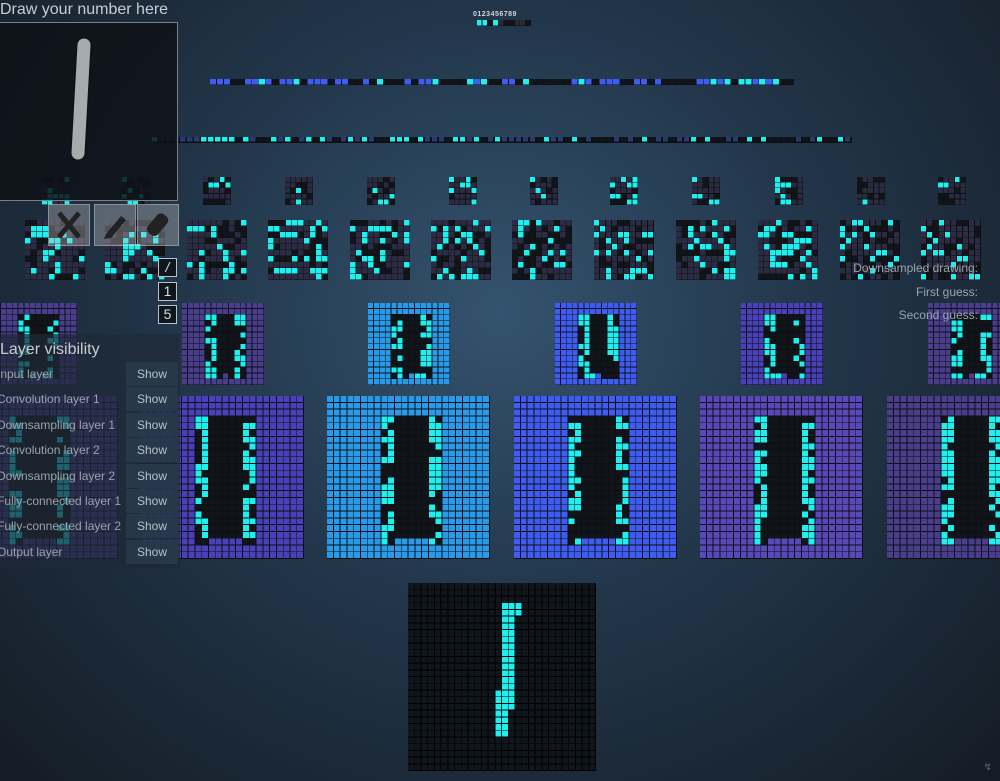  What do you see at coordinates (31, 551) in the screenshot?
I see `layer-name: Output layer` at bounding box center [31, 551].